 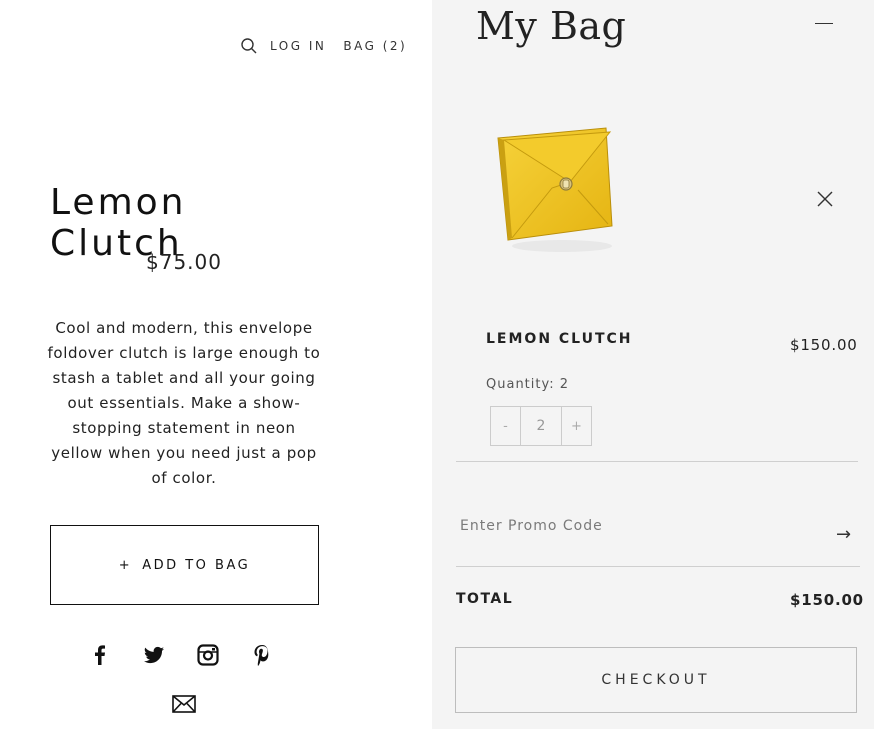 What do you see at coordinates (154, 655) in the screenshot?
I see `twitter-icon` at bounding box center [154, 655].